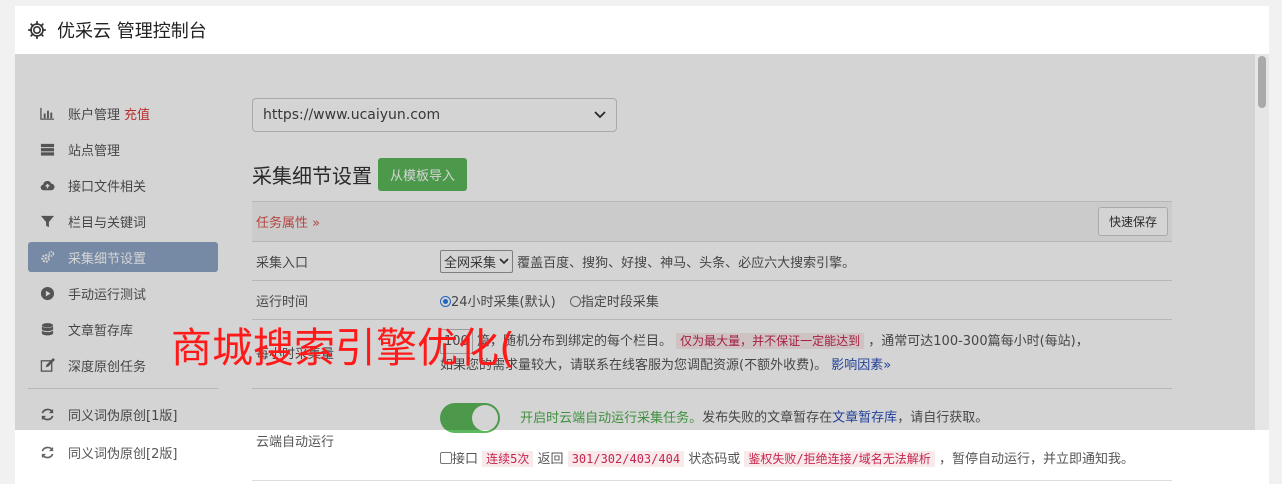 The width and height of the screenshot is (1282, 484). What do you see at coordinates (343, 348) in the screenshot?
I see `watermark-text: 商城搜索引擎优化(` at bounding box center [343, 348].